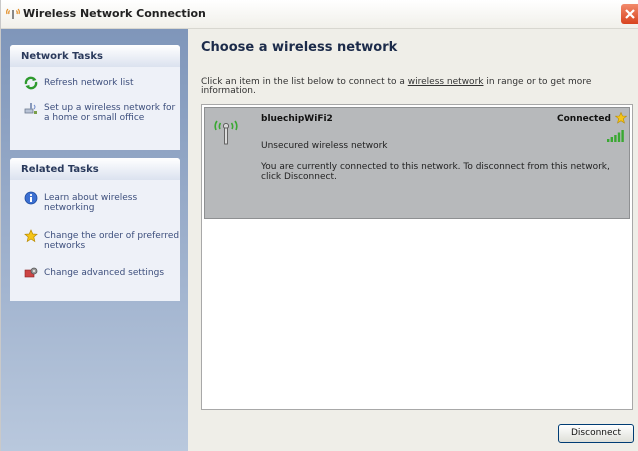 This screenshot has width=638, height=451. What do you see at coordinates (31, 198) in the screenshot?
I see `info-icon` at bounding box center [31, 198].